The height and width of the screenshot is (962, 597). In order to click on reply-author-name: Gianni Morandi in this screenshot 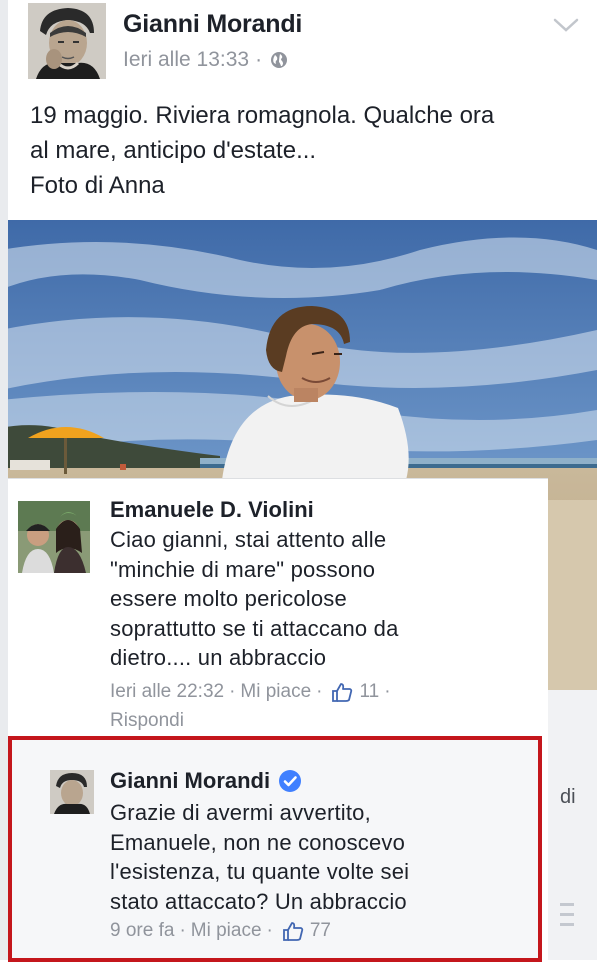, I will do `click(190, 781)`.